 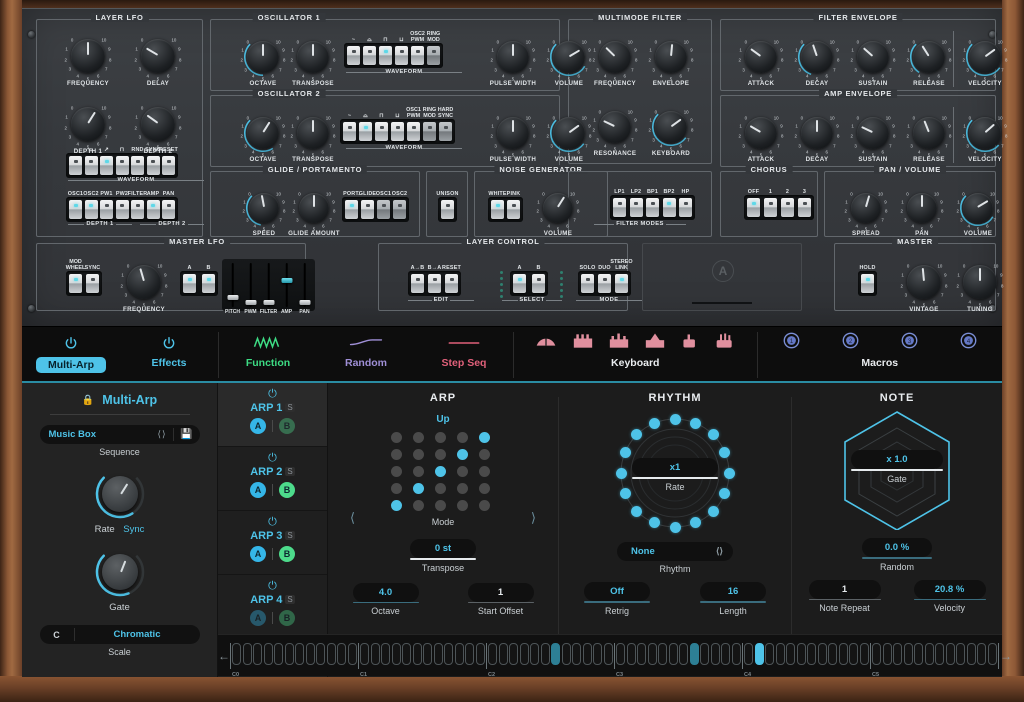 I want to click on switch-filter: FILTER, so click(x=137, y=205).